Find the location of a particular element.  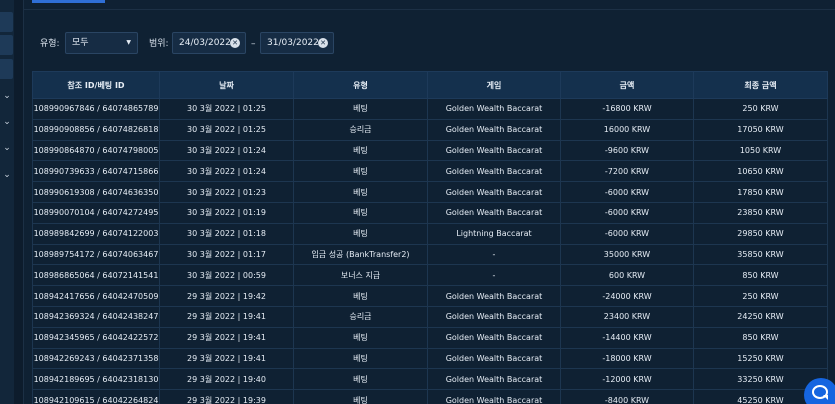

date-cell: 30 3월 2022 | 01:17 is located at coordinates (226, 254).